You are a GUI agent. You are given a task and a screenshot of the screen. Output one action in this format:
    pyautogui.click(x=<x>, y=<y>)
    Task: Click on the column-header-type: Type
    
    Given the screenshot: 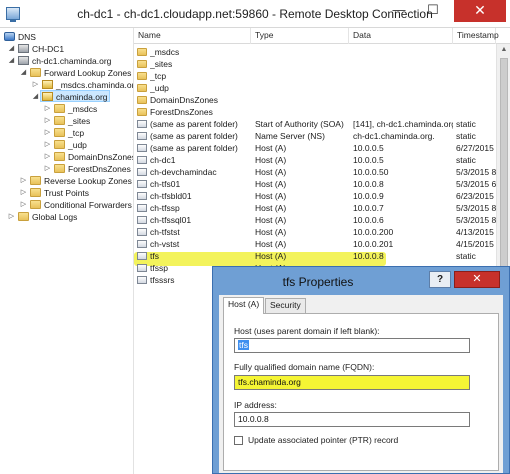 What is the action you would take?
    pyautogui.click(x=300, y=36)
    